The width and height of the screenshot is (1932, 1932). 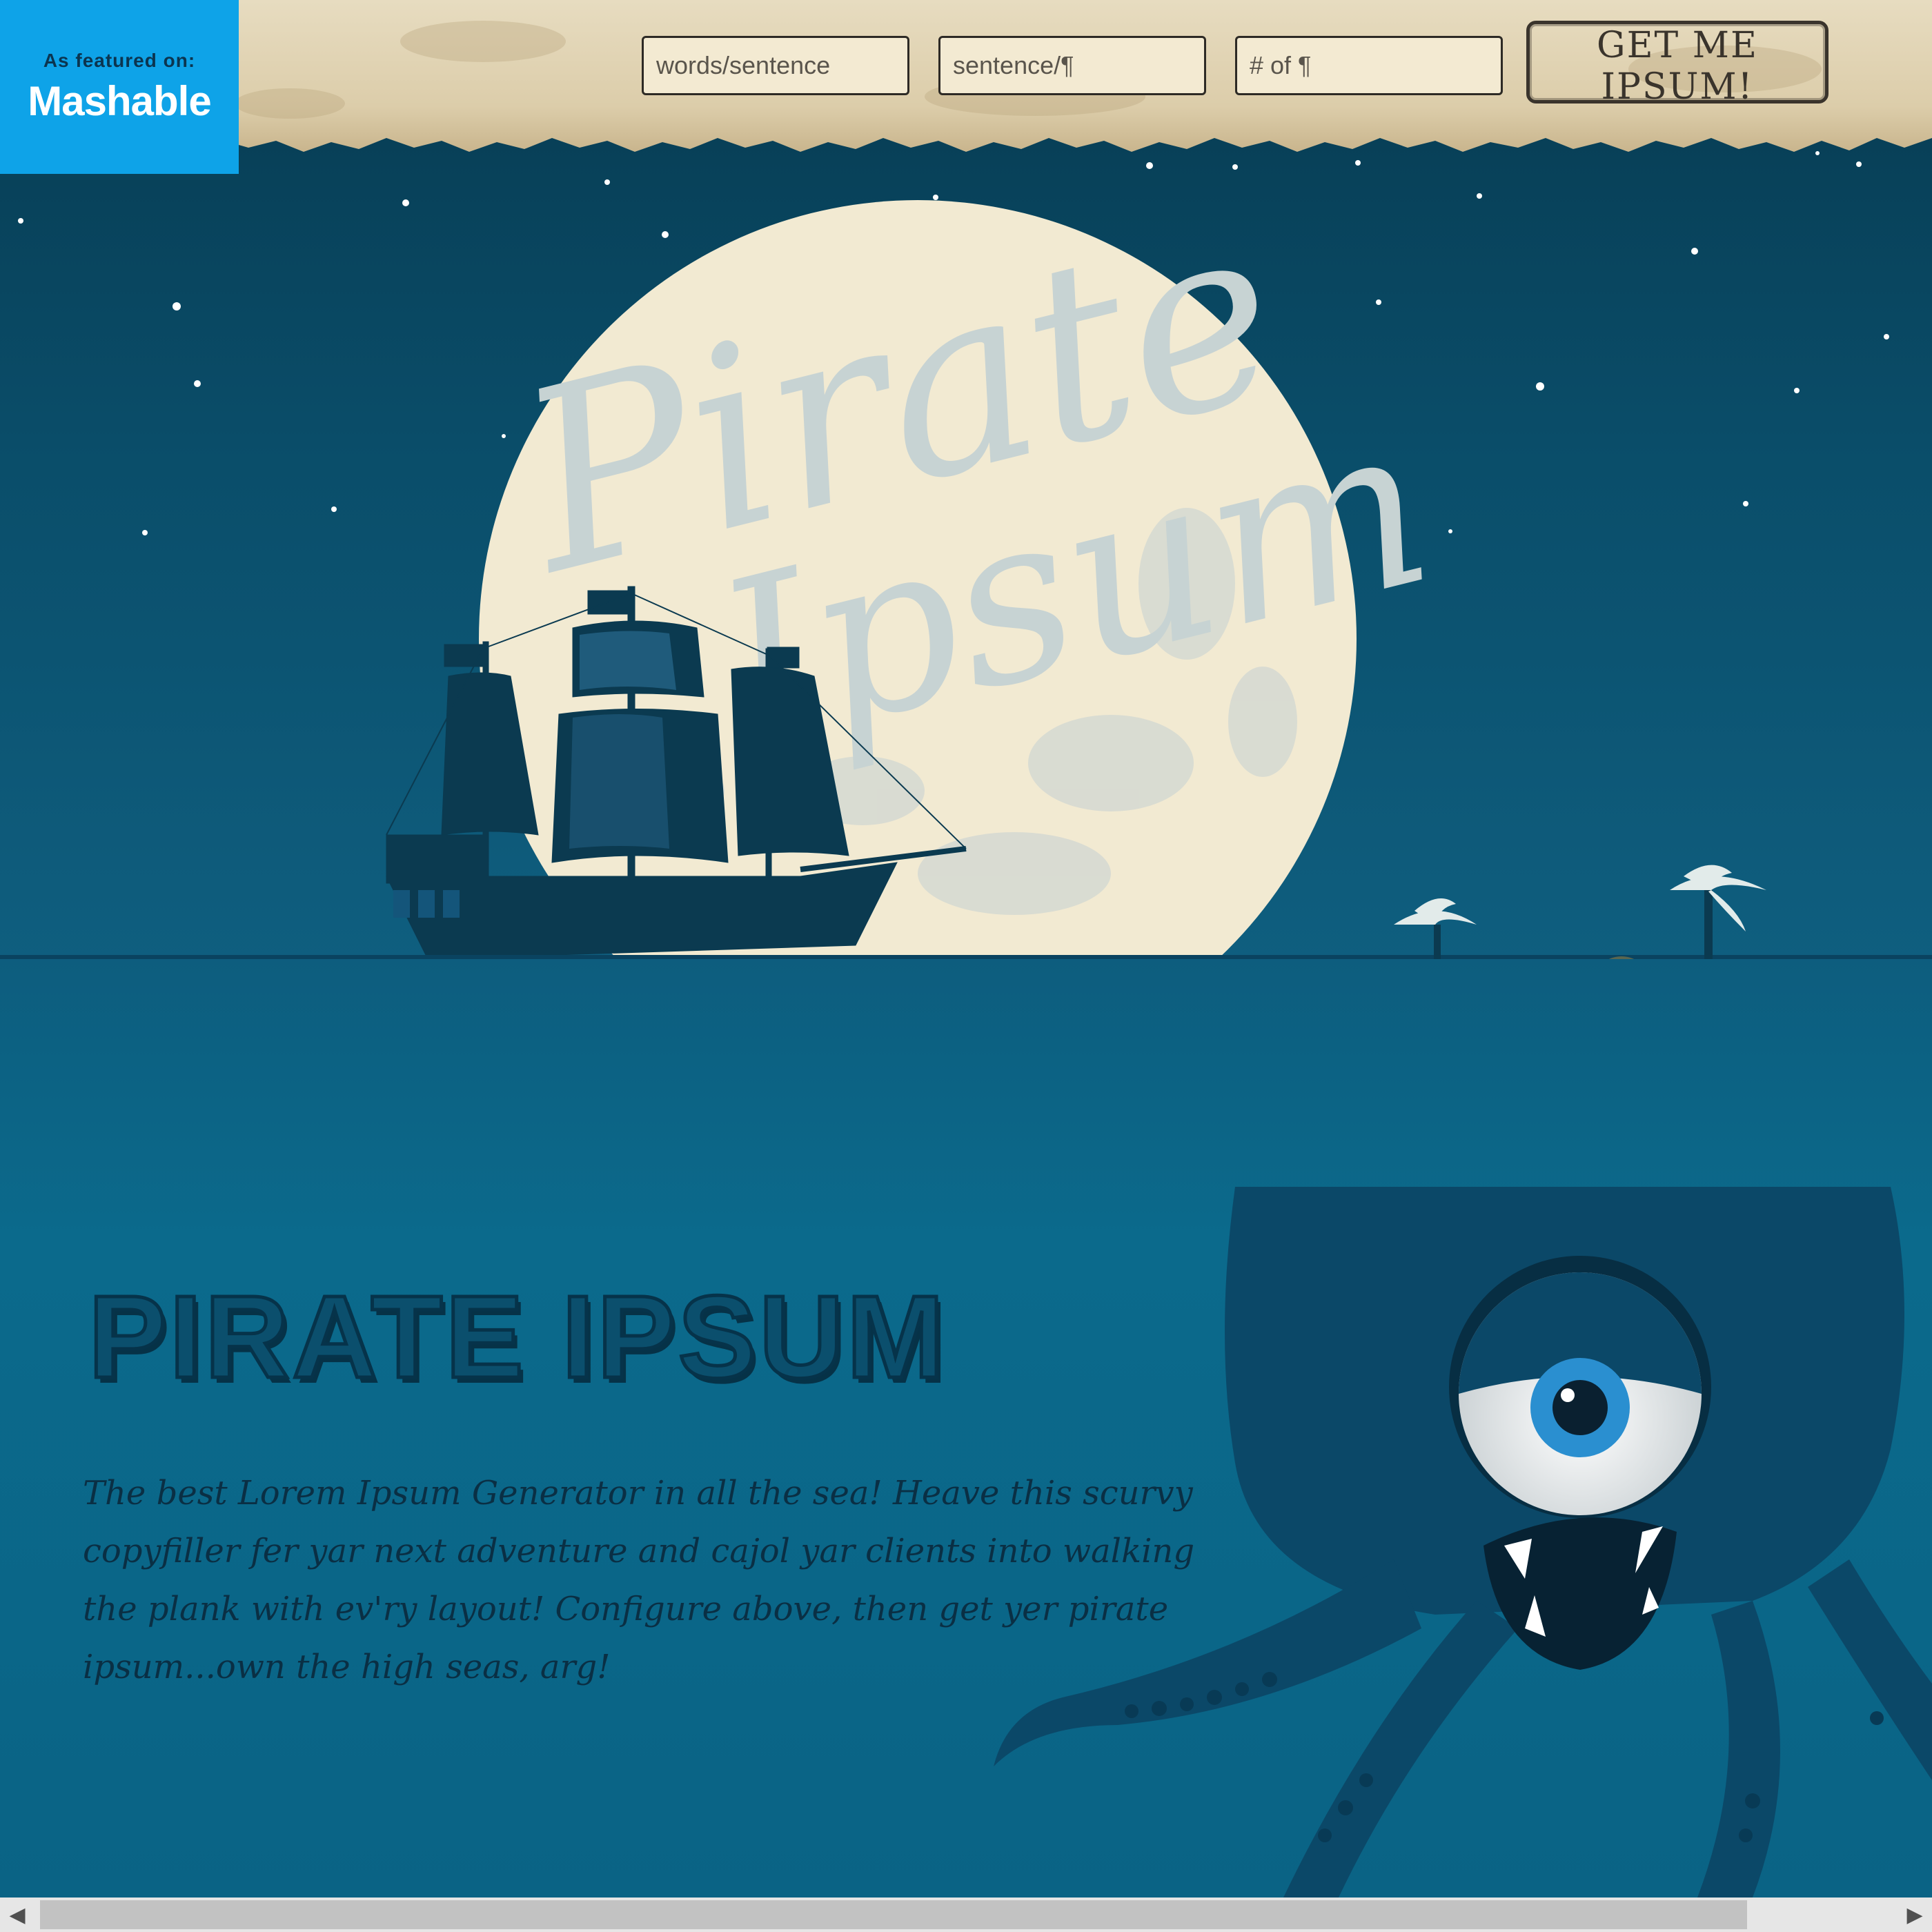 What do you see at coordinates (1369, 65) in the screenshot?
I see `paragraph-count-input` at bounding box center [1369, 65].